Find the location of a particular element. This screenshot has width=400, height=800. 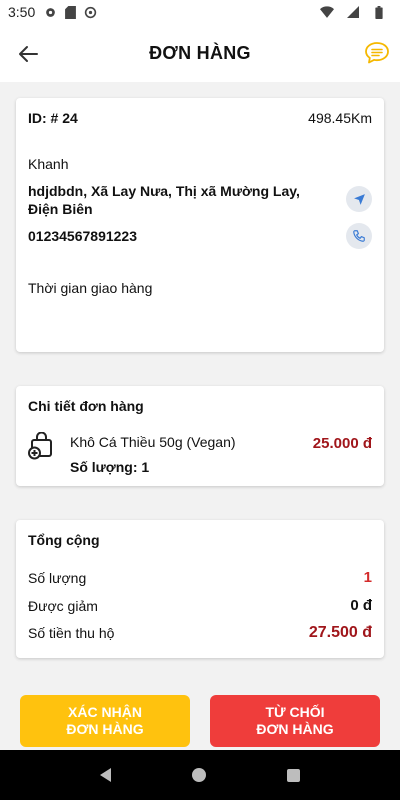

navigation-arrow-icon is located at coordinates (359, 199).